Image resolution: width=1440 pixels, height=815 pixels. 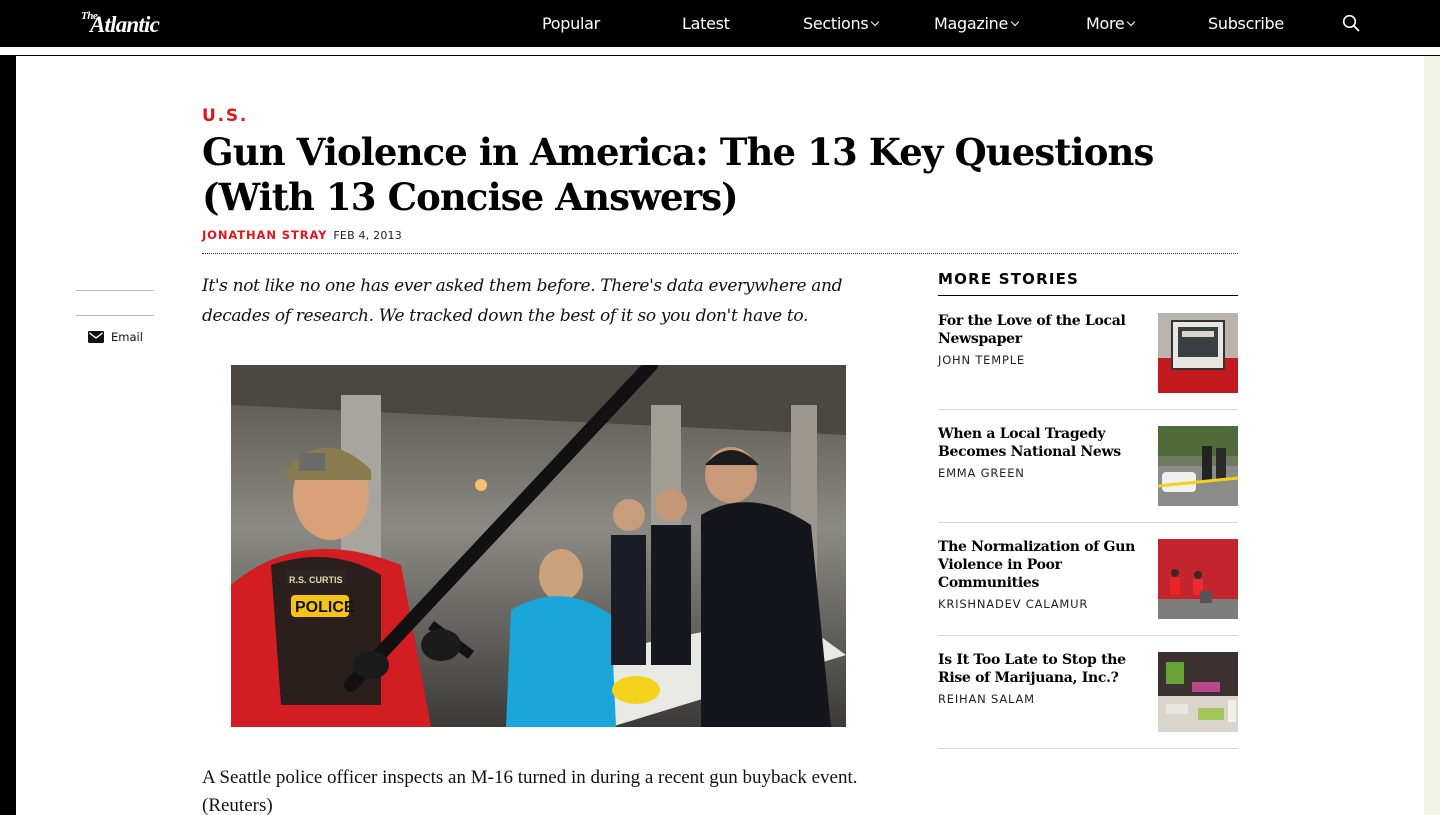 I want to click on search-icon, so click(x=1351, y=23).